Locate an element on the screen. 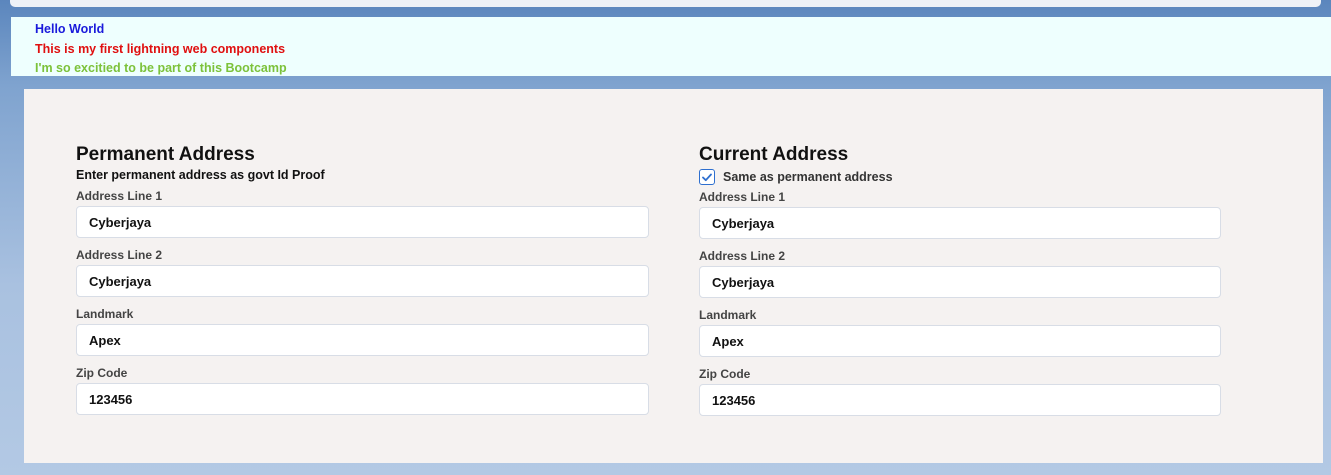 This screenshot has height=475, width=1331. same-as-permanent-row: Same as permanent address is located at coordinates (960, 177).